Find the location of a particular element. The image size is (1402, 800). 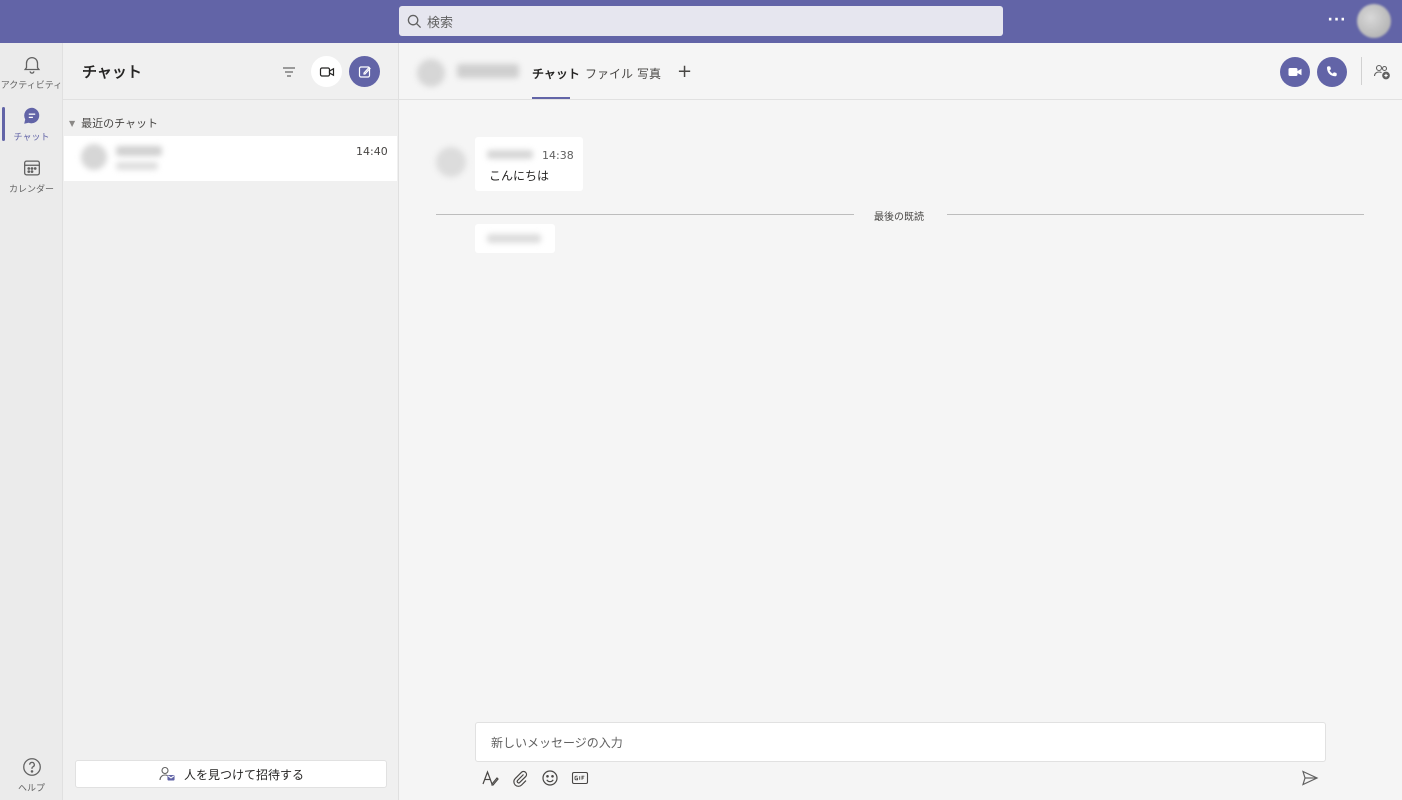

conversation-name-redacted is located at coordinates (488, 71).